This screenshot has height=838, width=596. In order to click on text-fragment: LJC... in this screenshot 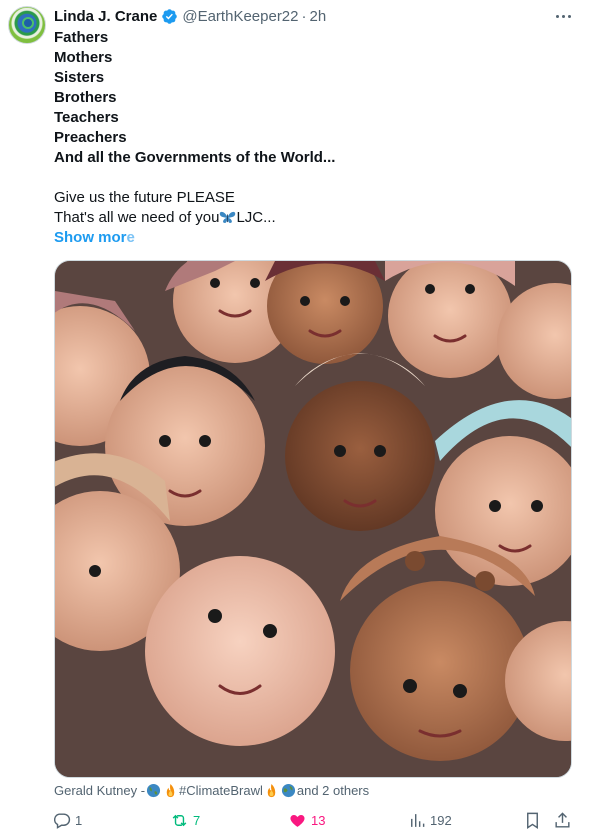, I will do `click(256, 217)`.